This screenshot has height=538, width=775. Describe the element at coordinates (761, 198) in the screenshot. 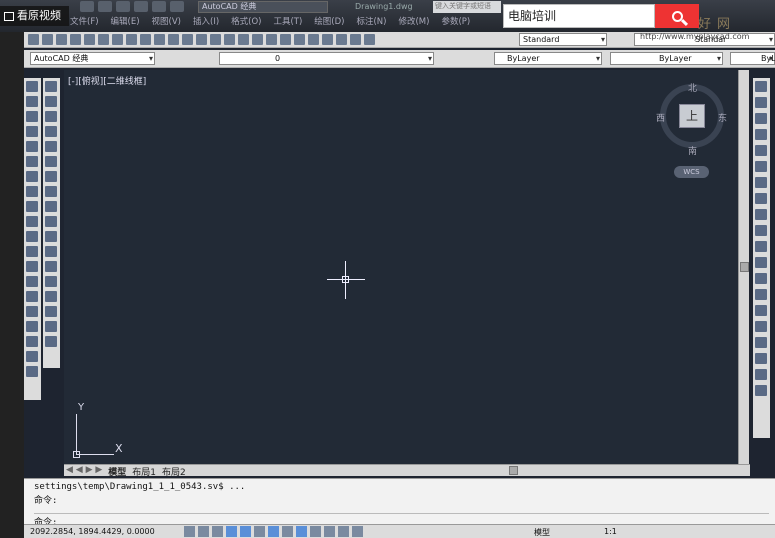

I see `angular-icon` at that location.